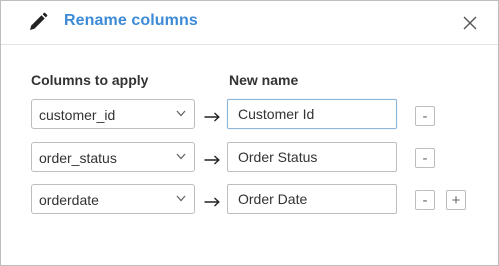  Describe the element at coordinates (113, 199) in the screenshot. I see `column-select: orderdate` at that location.